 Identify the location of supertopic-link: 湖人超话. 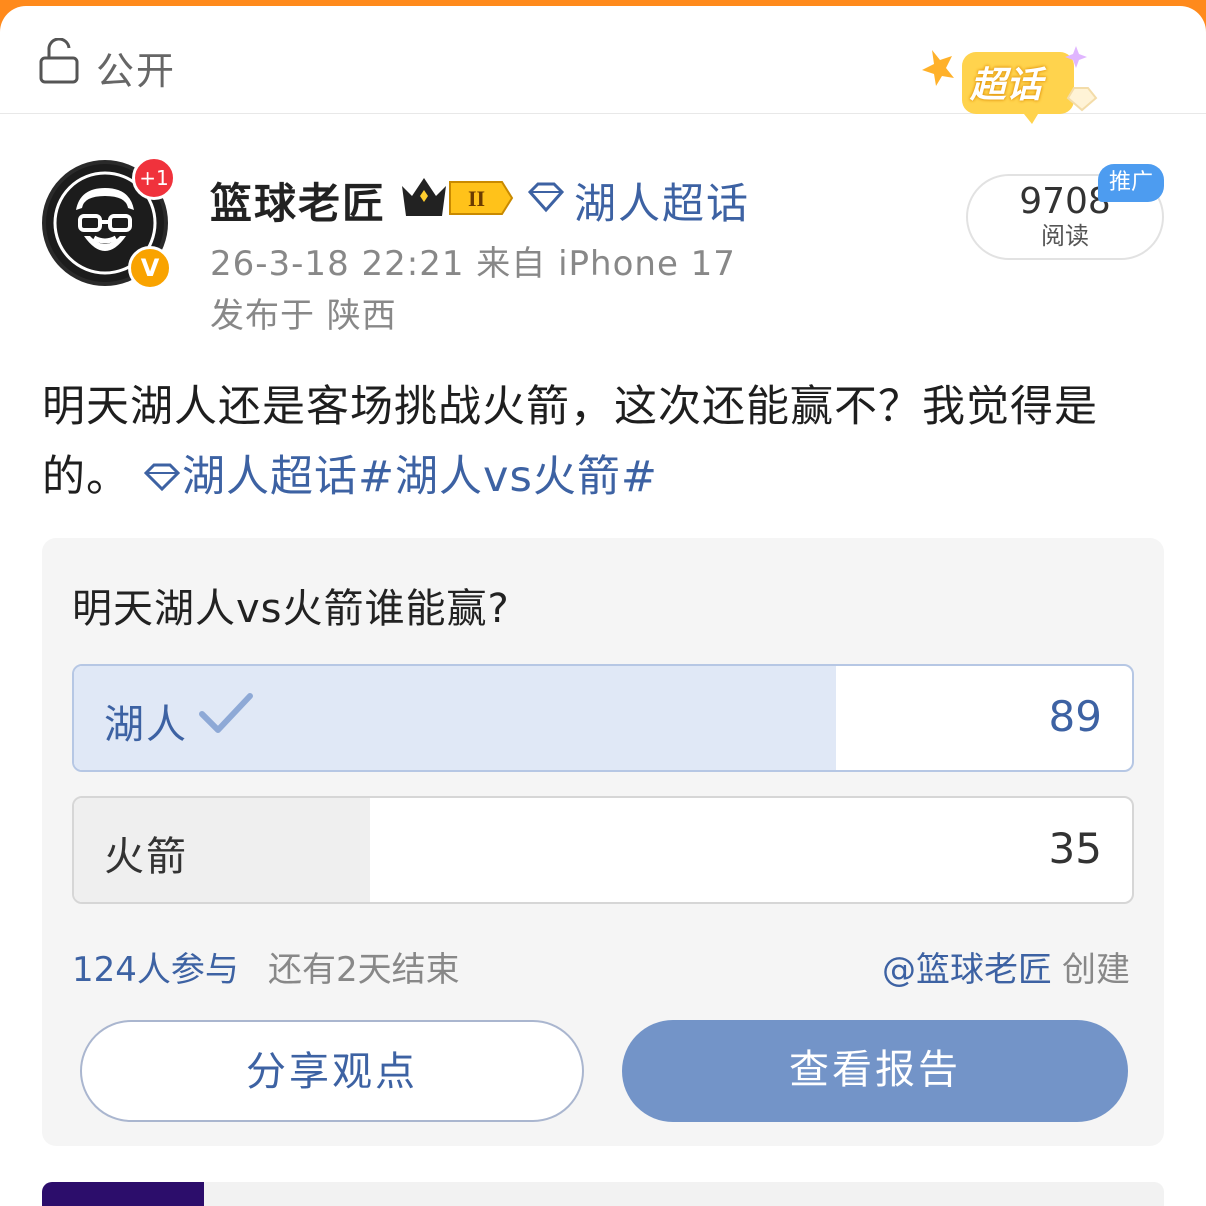
(662, 200).